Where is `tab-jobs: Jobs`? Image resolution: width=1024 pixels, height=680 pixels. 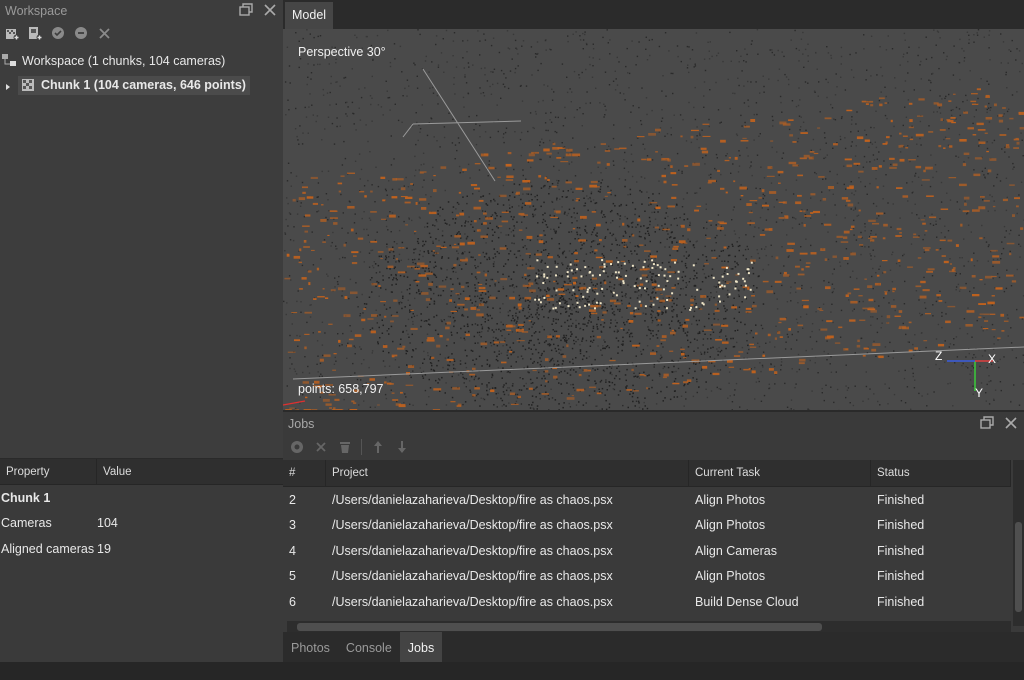 tab-jobs: Jobs is located at coordinates (421, 647).